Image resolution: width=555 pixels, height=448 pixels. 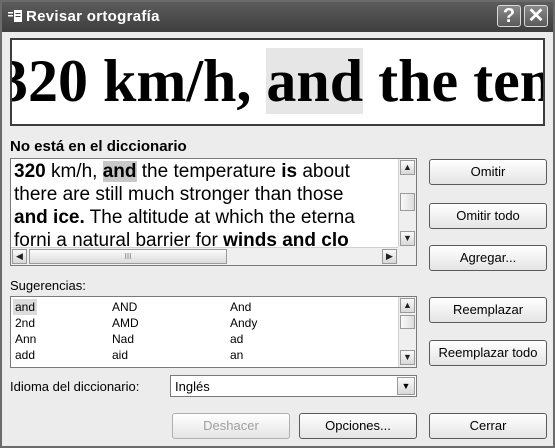 I want to click on textbox-vertical-scrollbar: ▲ ▼, so click(x=407, y=203).